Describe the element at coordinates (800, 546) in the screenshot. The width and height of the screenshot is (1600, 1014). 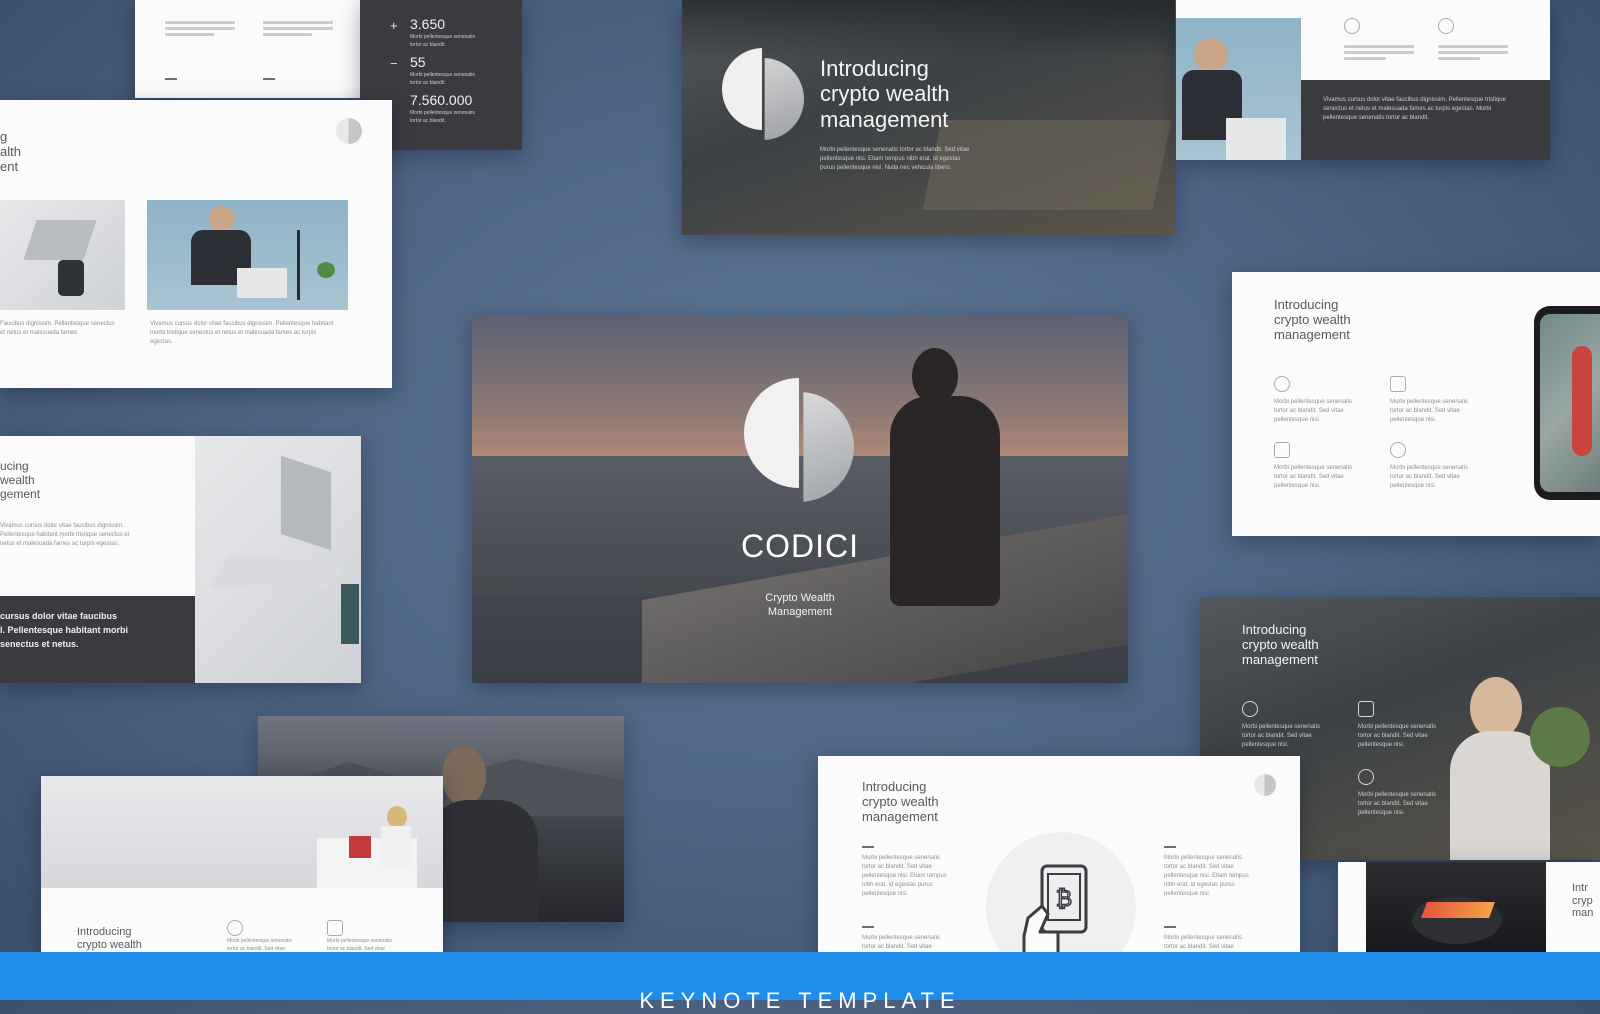
I see `brand-name: CODICI` at that location.